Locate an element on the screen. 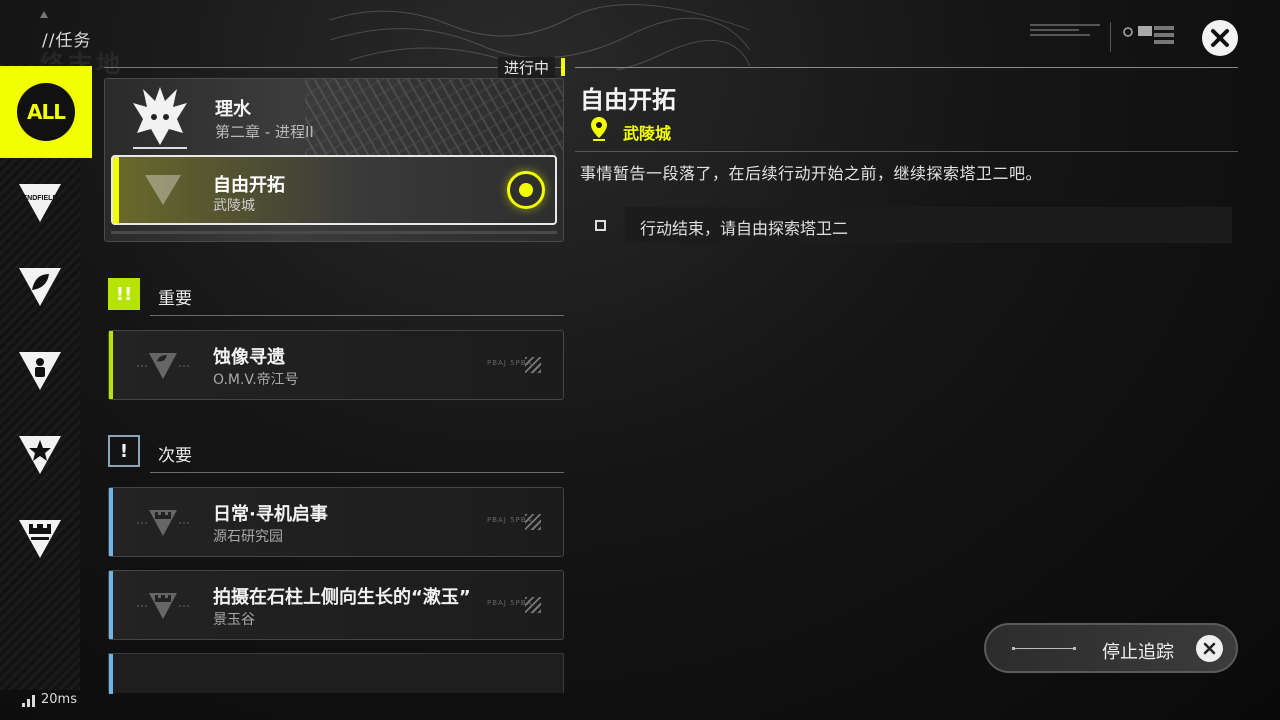 This screenshot has width=1280, height=720. sidebar-item-leaf is located at coordinates (46, 288).